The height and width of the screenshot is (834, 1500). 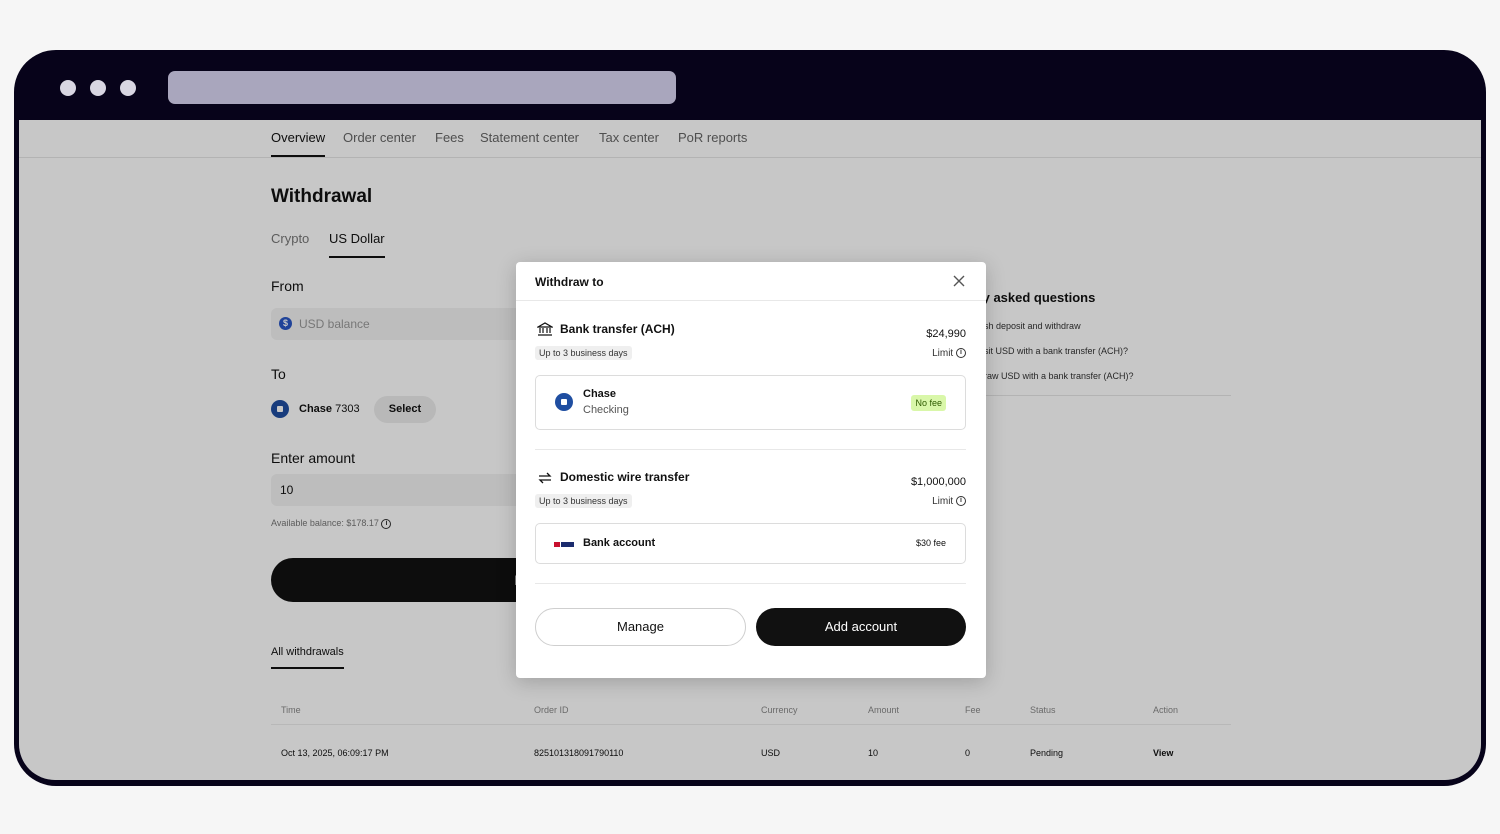 I want to click on modal-title: Withdraw to, so click(x=569, y=282).